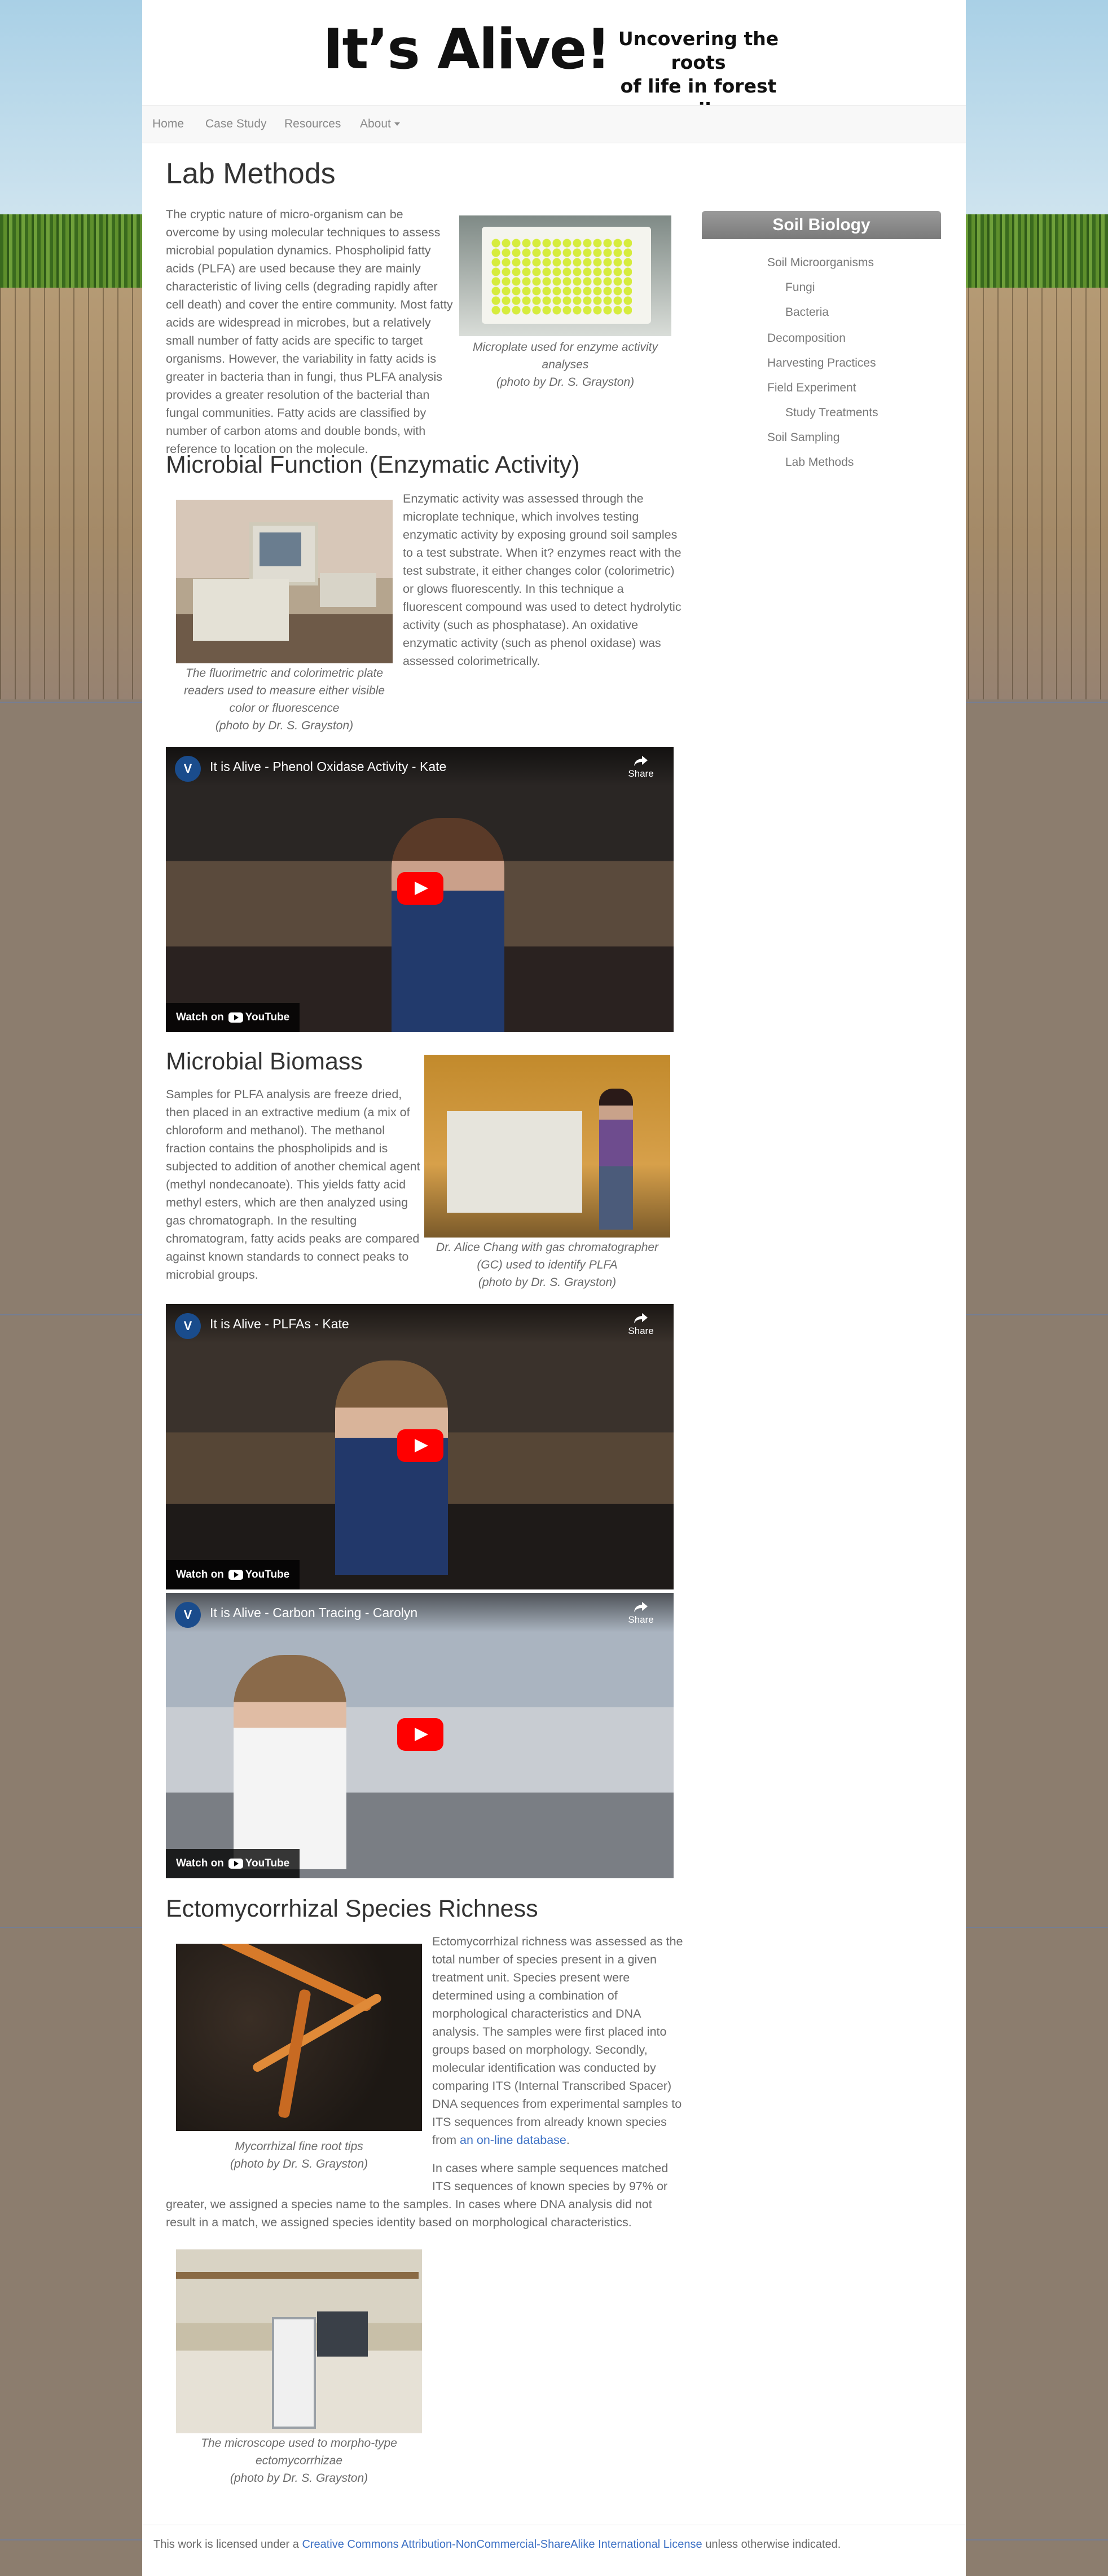 This screenshot has height=2576, width=1108. Describe the element at coordinates (811, 388) in the screenshot. I see `sidebar-item-field-experiment: Field Experiment` at that location.